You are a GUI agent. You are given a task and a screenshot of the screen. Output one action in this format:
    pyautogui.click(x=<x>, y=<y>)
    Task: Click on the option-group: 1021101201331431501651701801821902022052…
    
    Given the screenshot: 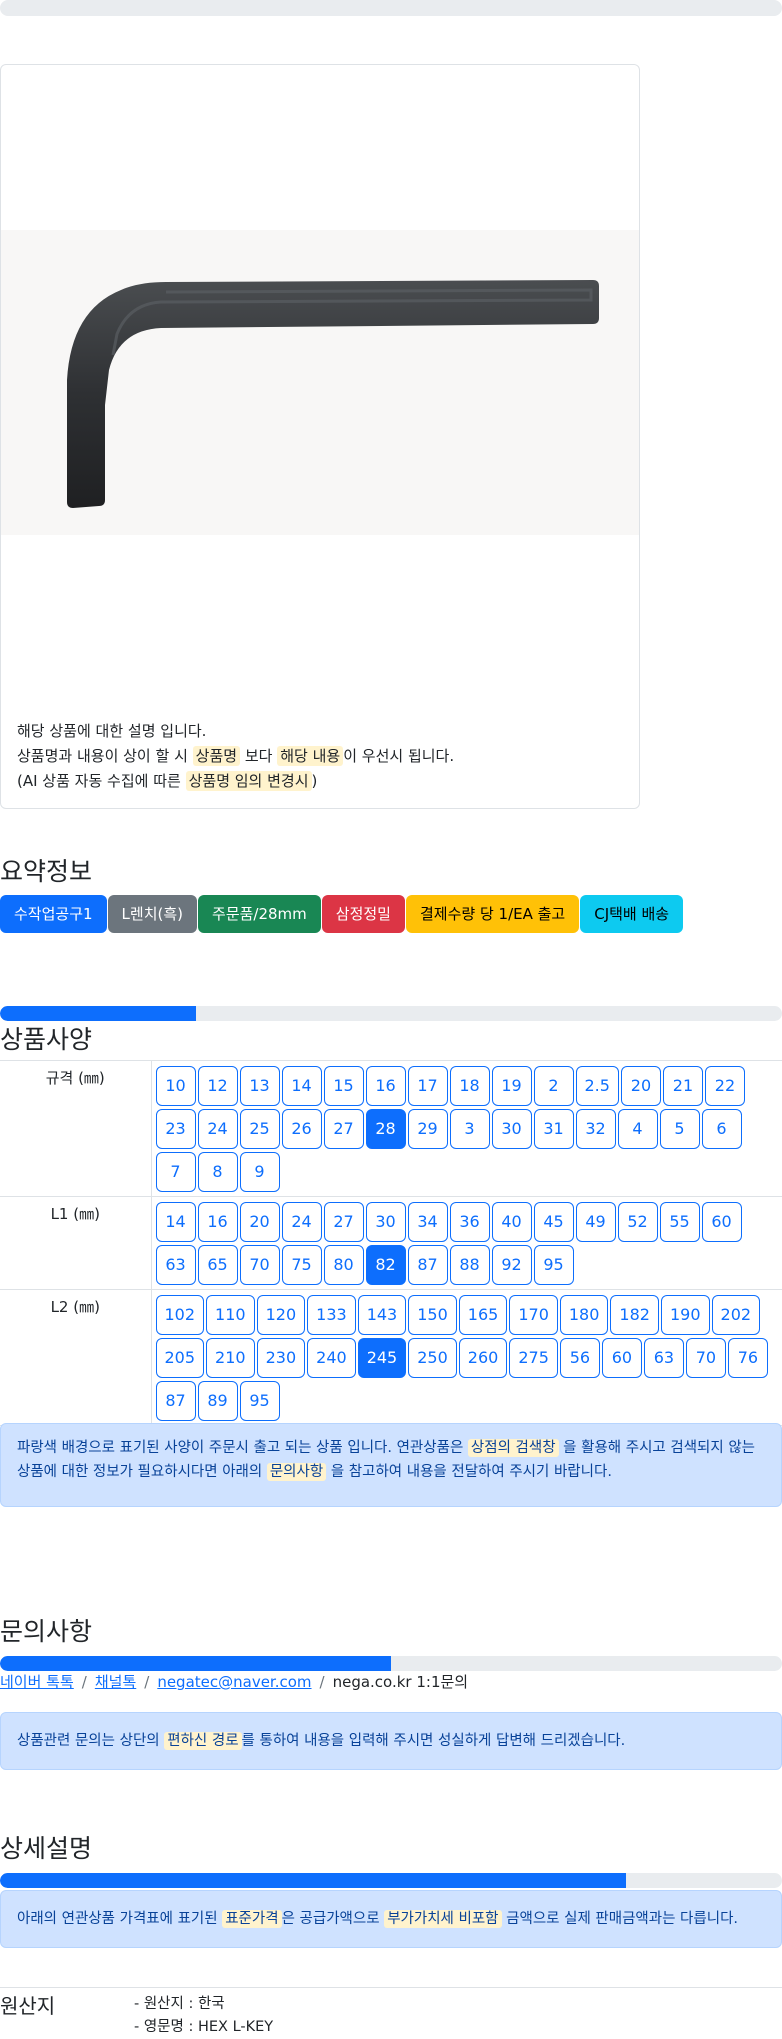 What is the action you would take?
    pyautogui.click(x=469, y=1357)
    